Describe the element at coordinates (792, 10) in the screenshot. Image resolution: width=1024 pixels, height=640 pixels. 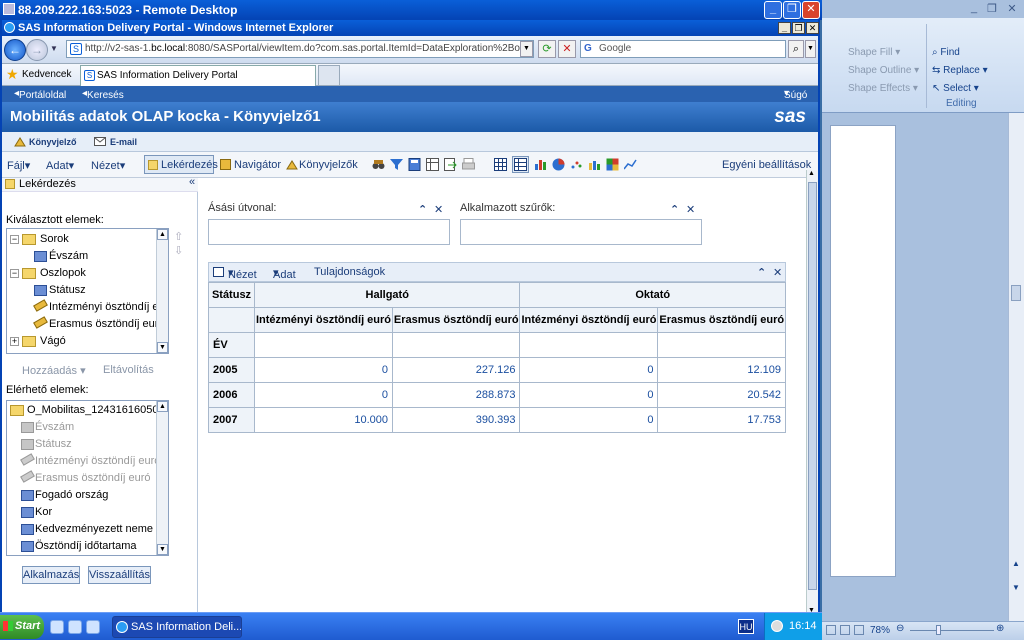
I see `rd-restore-button: ❐` at that location.